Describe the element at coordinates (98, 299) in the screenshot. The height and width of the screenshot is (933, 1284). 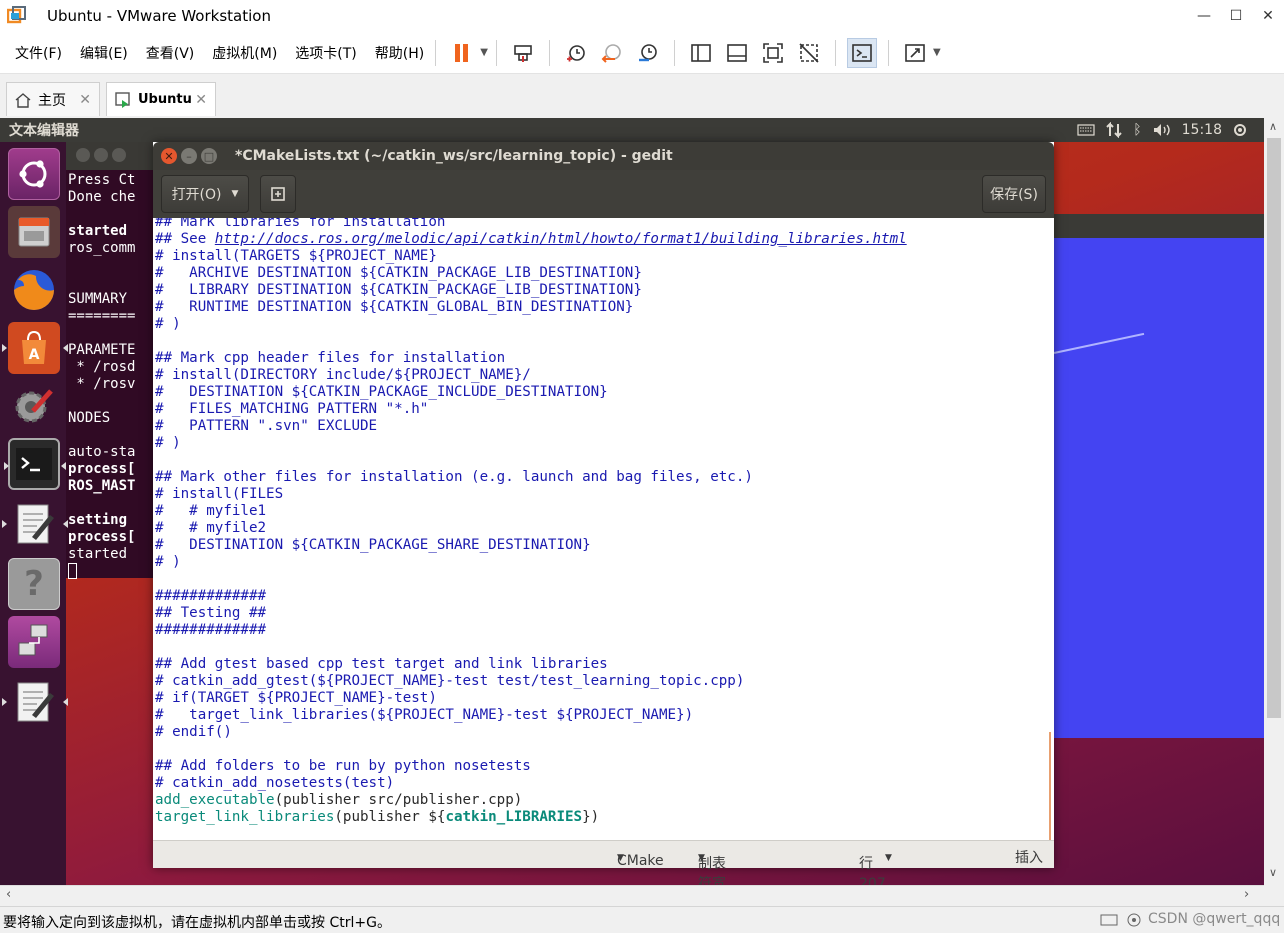
I see `terminal-line: SUMMARY` at that location.